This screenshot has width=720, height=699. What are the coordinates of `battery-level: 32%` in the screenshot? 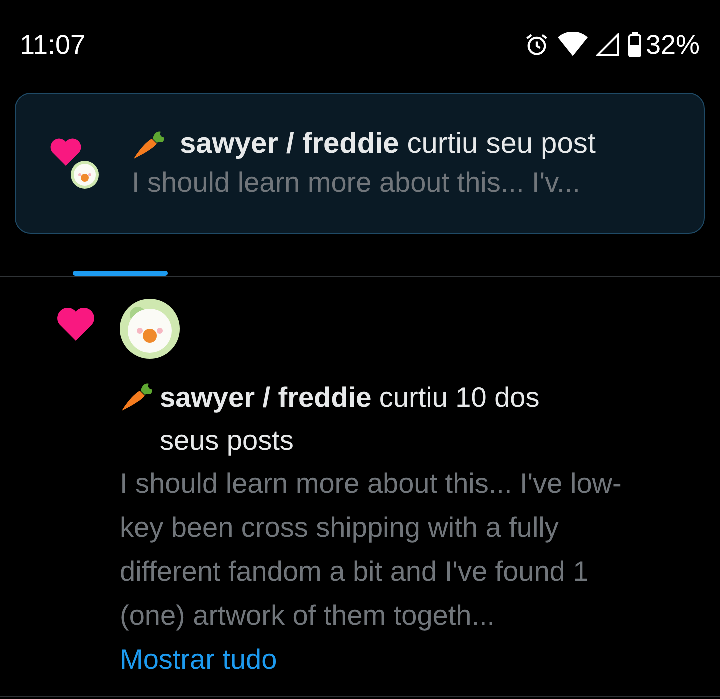 It's located at (673, 45).